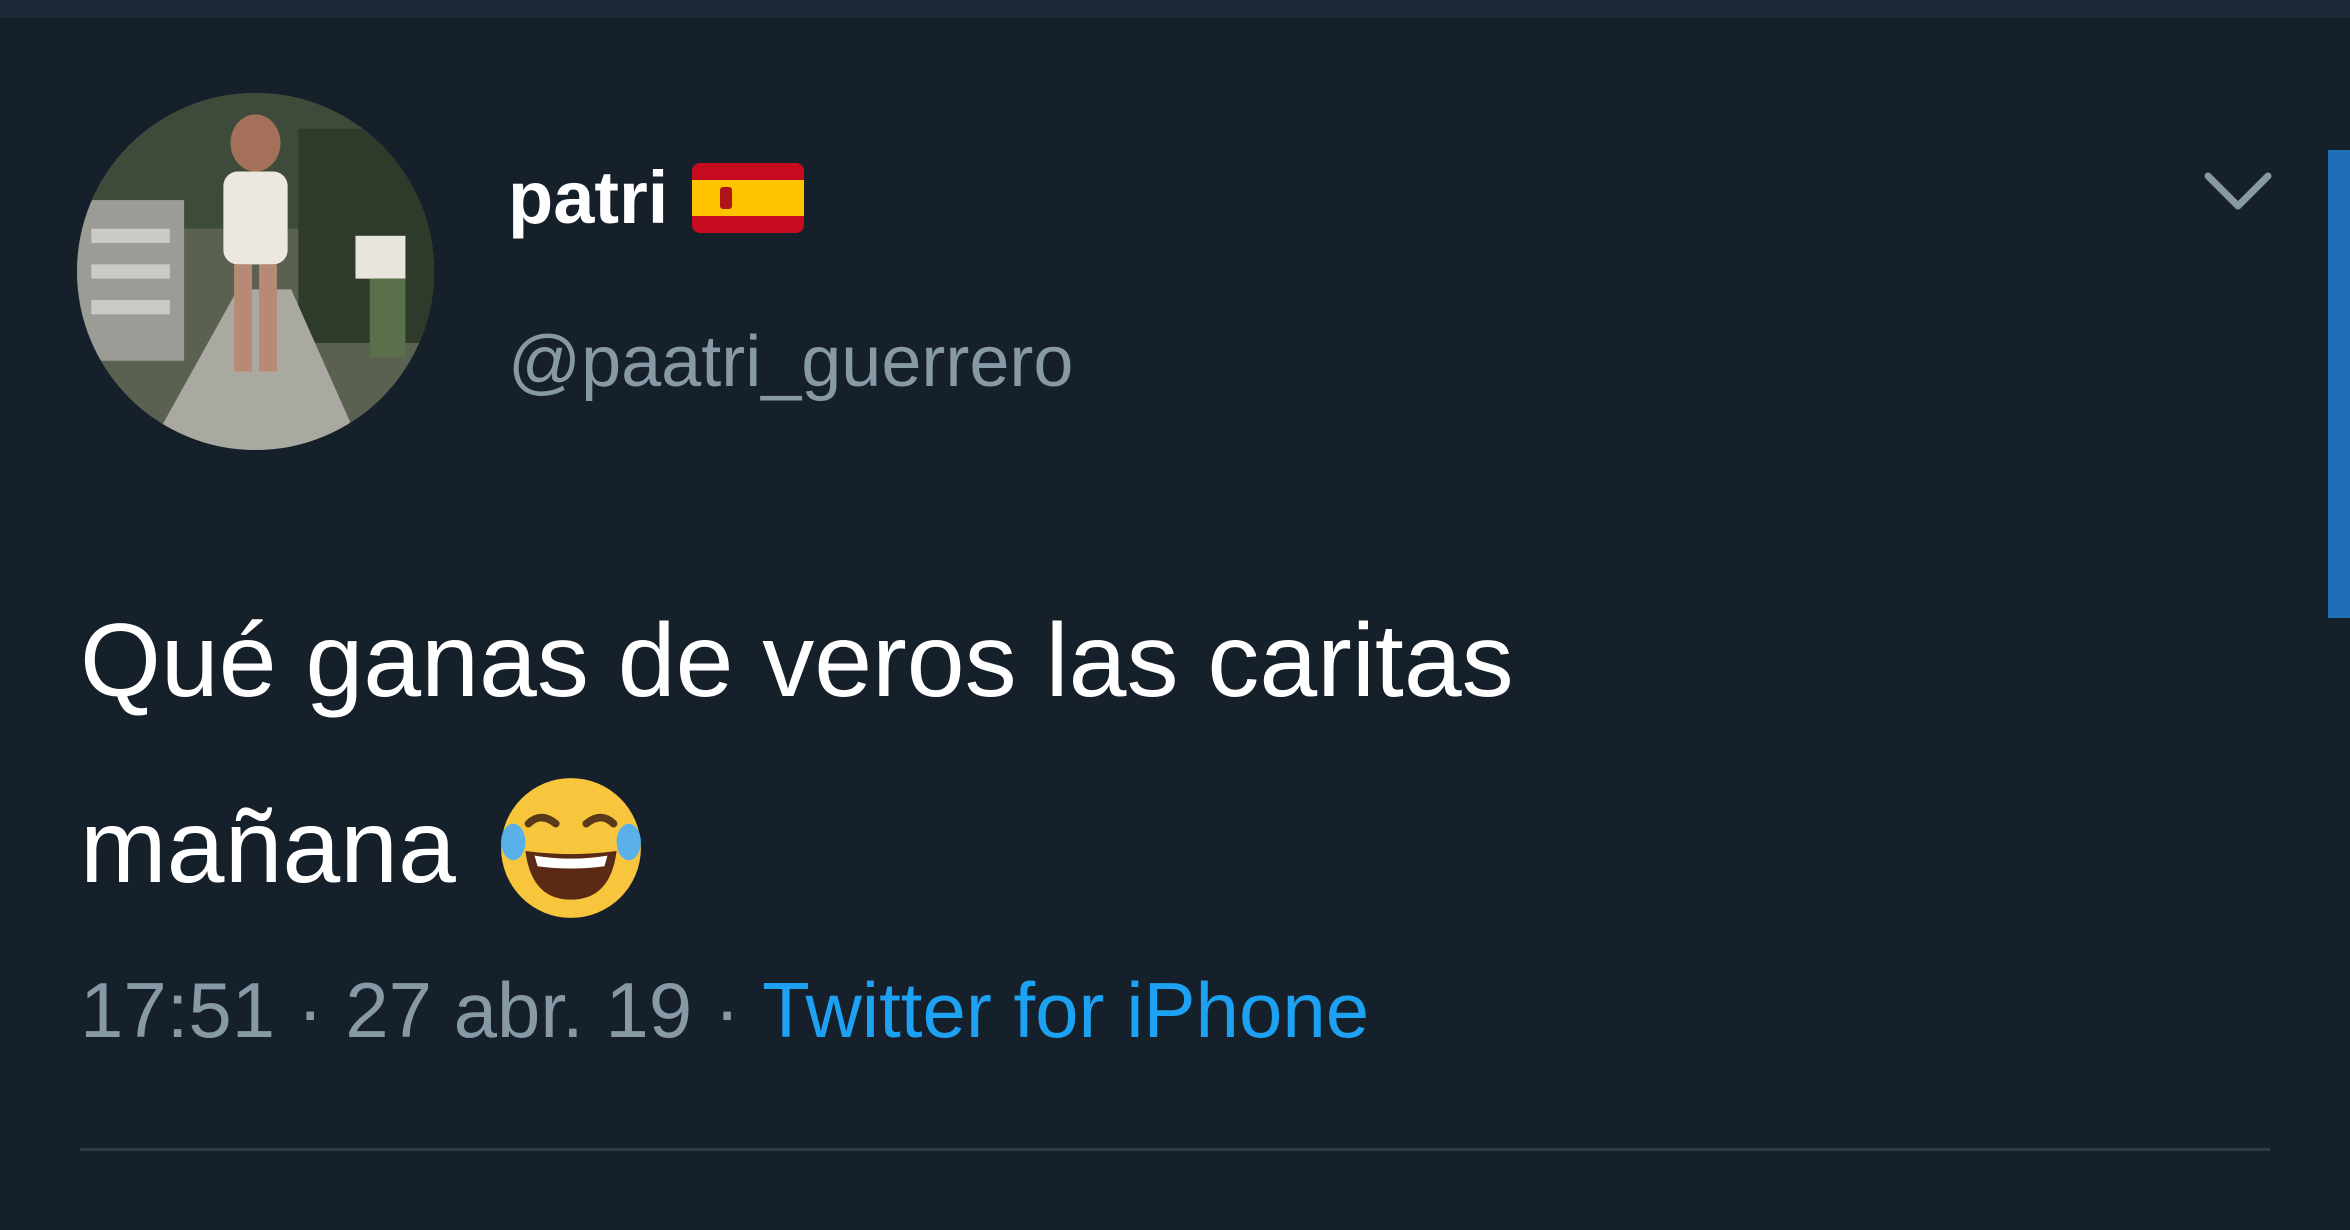 This screenshot has width=2350, height=1230. I want to click on tweet-text-line-1: Qué ganas de veros las caritas, so click(797, 661).